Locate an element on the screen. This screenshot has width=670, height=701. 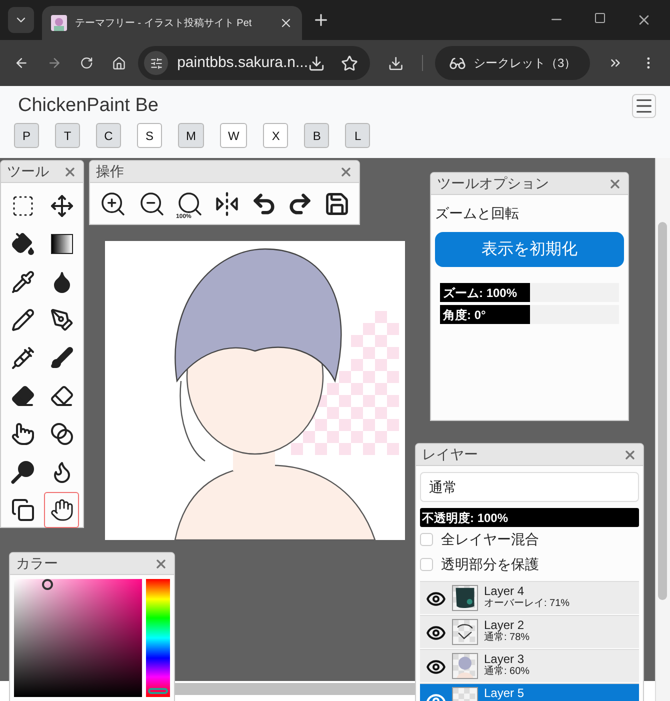
maximize-icon is located at coordinates (600, 18).